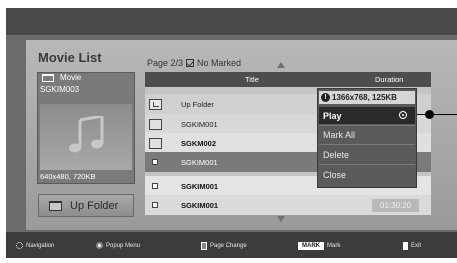 This screenshot has width=457, height=263. I want to click on column-title: Title, so click(252, 79).